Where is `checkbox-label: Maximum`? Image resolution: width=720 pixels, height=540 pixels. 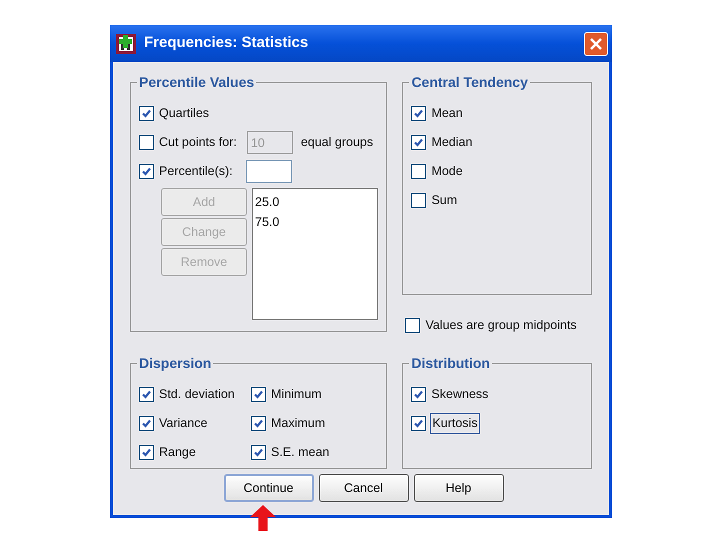 checkbox-label: Maximum is located at coordinates (298, 423).